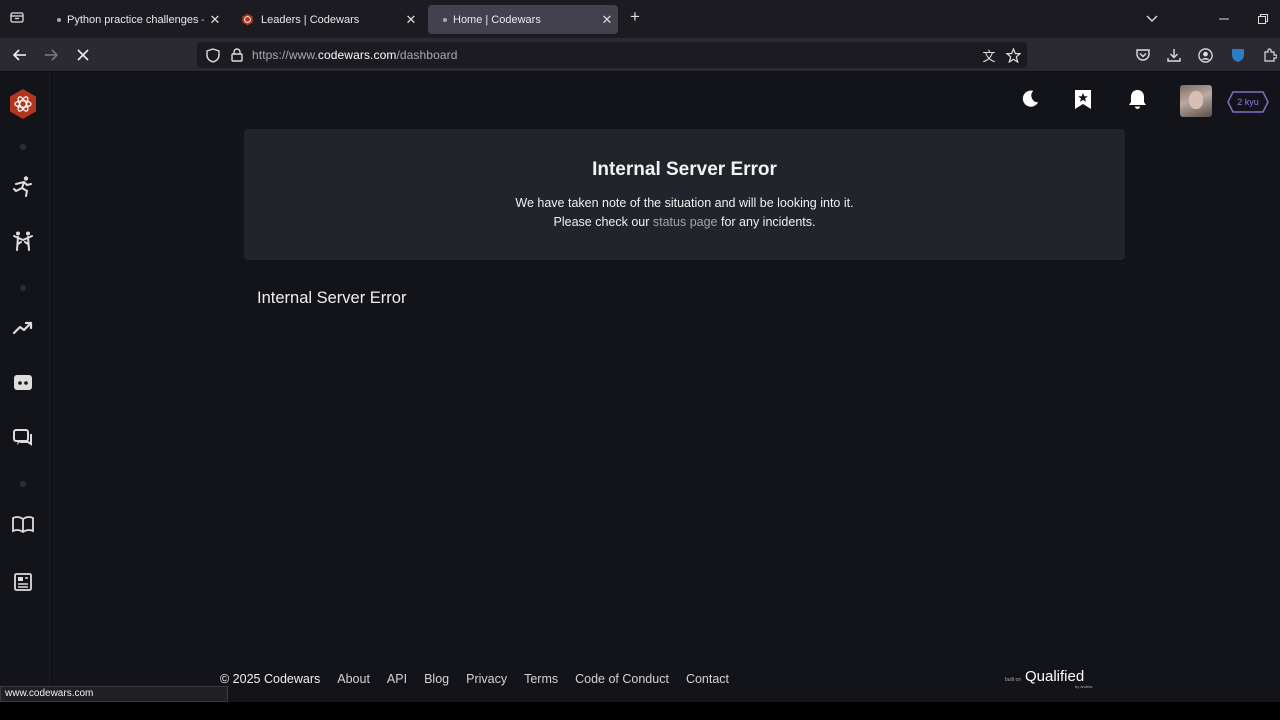 Image resolution: width=1280 pixels, height=720 pixels. What do you see at coordinates (989, 55) in the screenshot?
I see `translate-icon: 文` at bounding box center [989, 55].